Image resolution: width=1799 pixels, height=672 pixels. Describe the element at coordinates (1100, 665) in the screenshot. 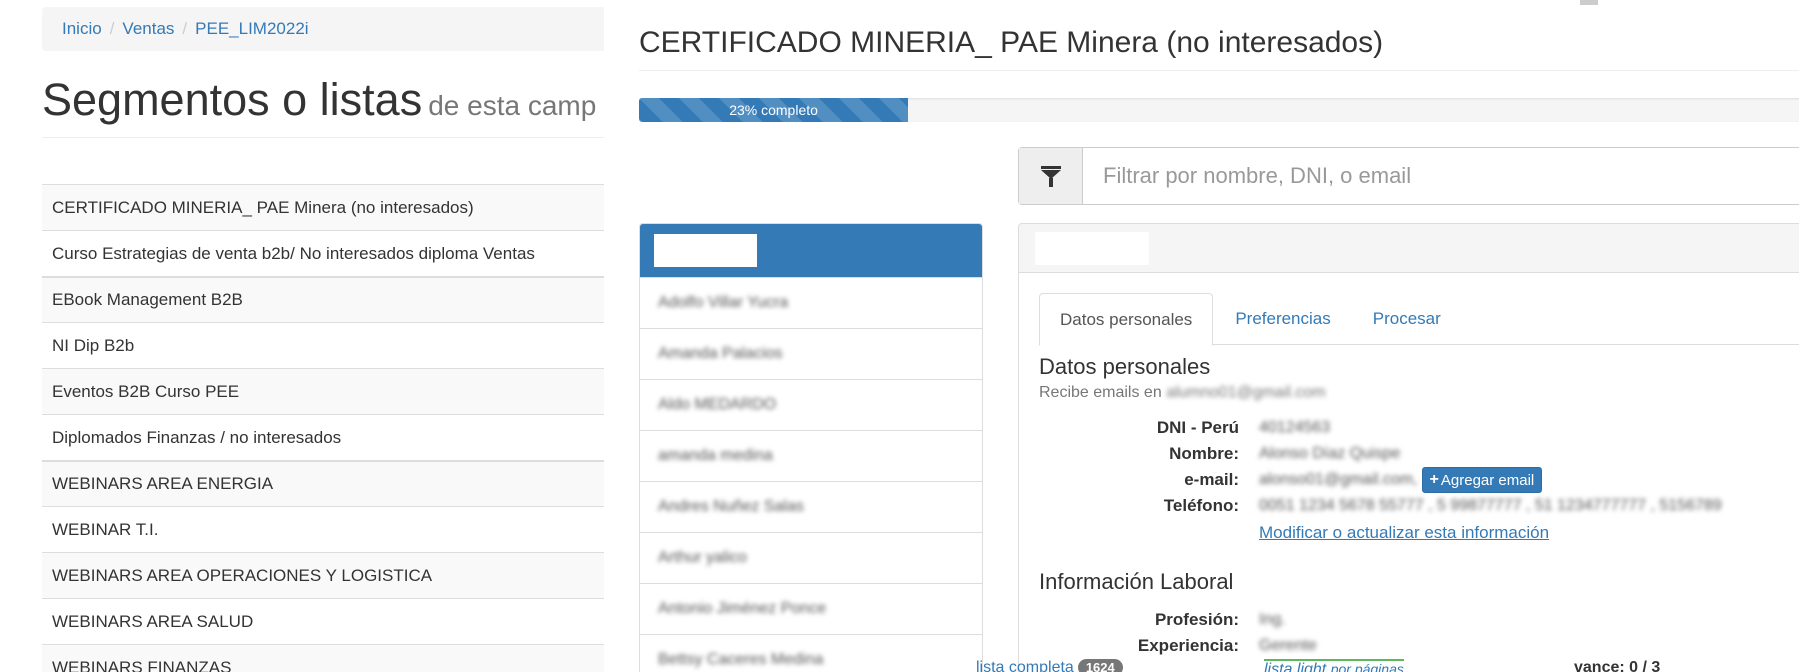

I see `full-list-count-badge: 1624` at that location.